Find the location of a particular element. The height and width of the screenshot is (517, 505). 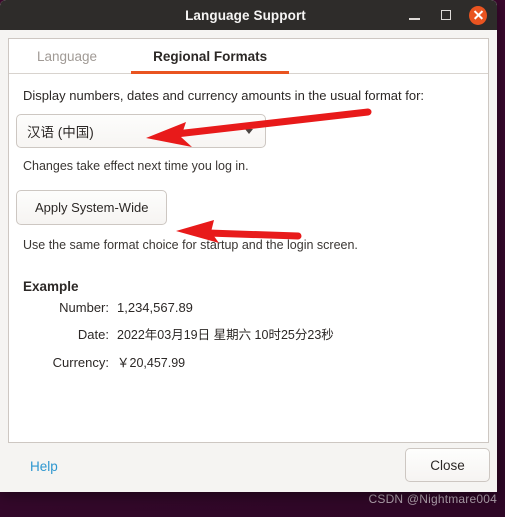

chevron-down-icon is located at coordinates (249, 131).